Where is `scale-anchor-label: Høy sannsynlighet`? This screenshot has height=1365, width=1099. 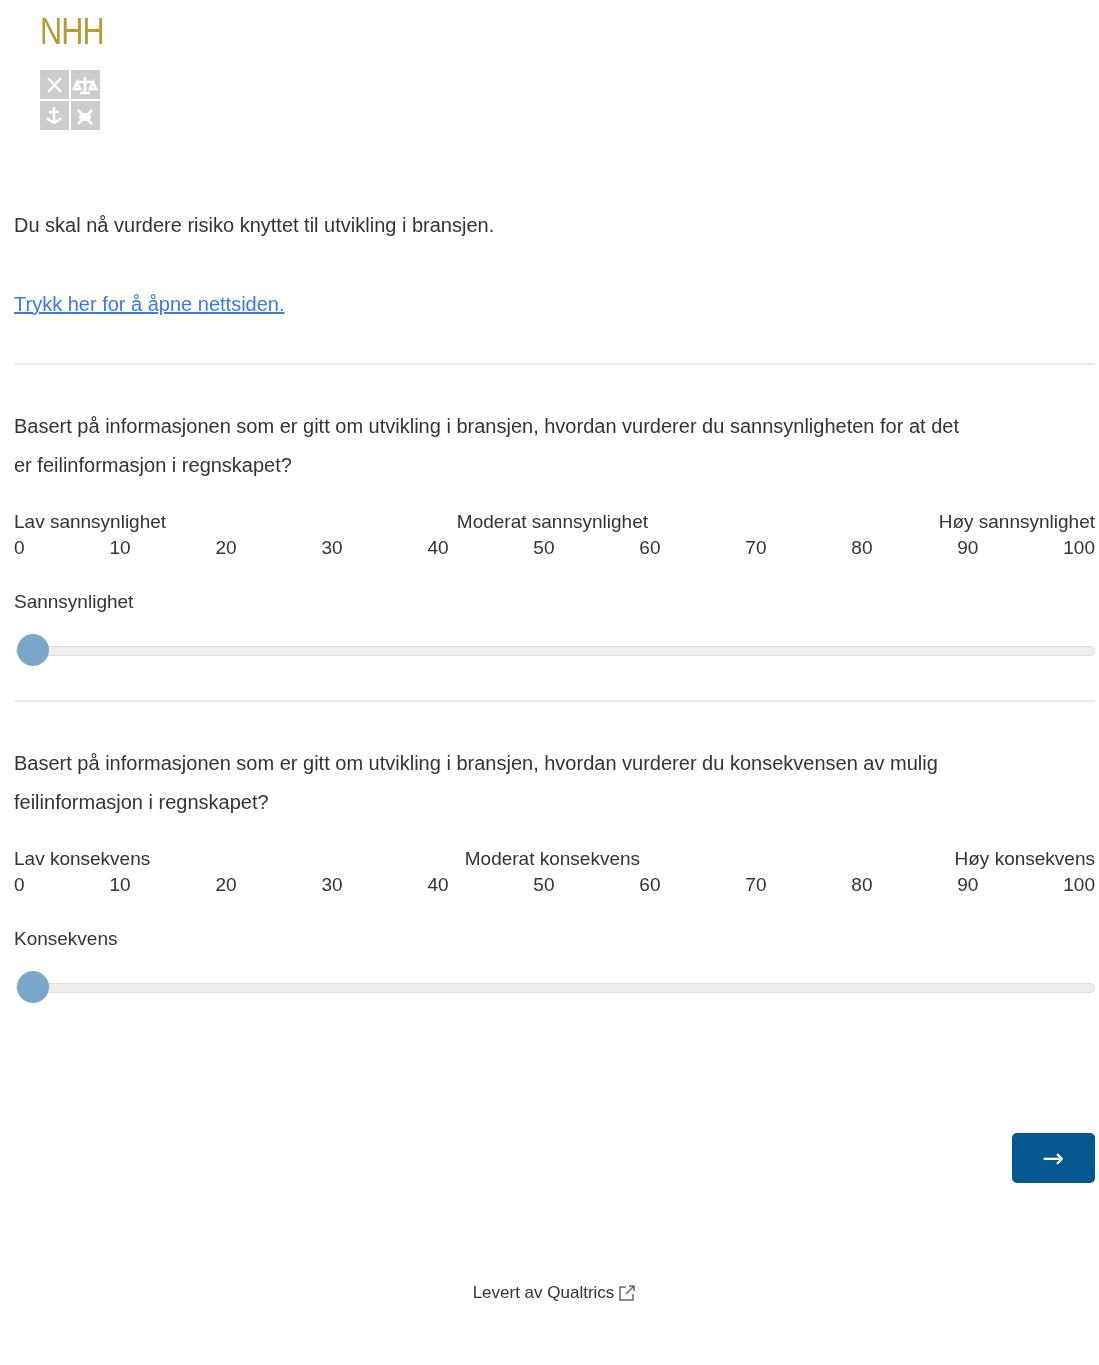
scale-anchor-label: Høy sannsynlighet is located at coordinates (1016, 522).